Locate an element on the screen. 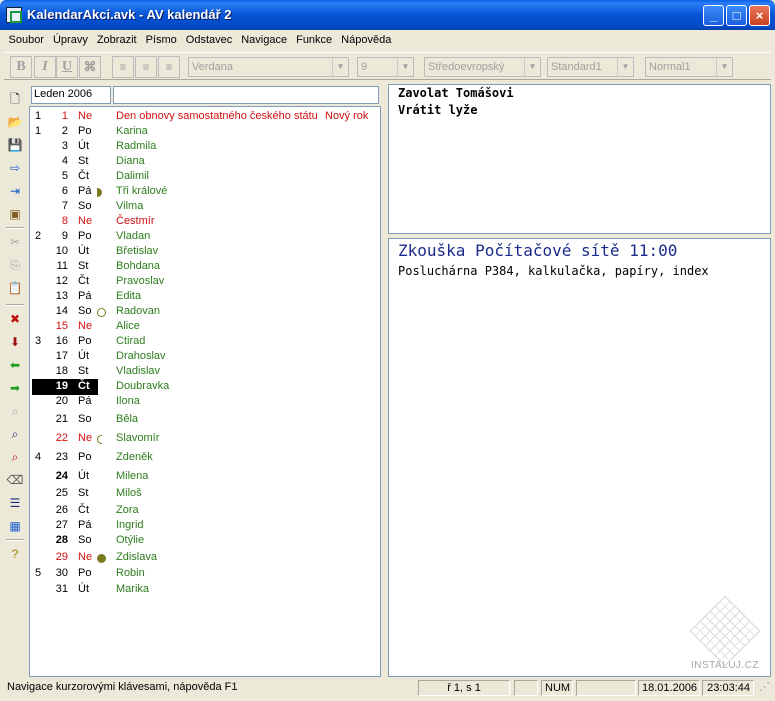 This screenshot has width=775, height=701. menu-upravy: Úpravy is located at coordinates (70, 40).